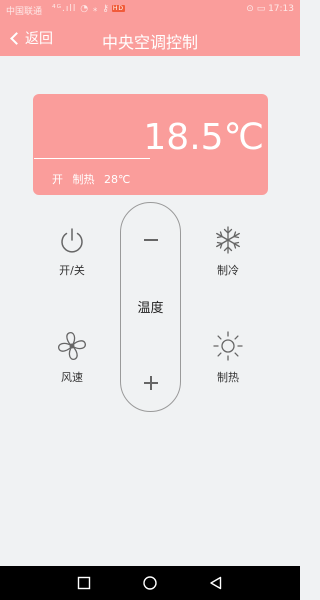  Describe the element at coordinates (57, 179) in the screenshot. I see `power-state: 开` at that location.